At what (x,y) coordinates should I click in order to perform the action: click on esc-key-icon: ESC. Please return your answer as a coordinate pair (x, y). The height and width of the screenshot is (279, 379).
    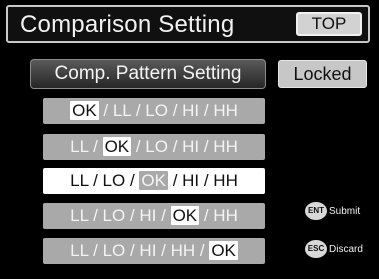
    Looking at the image, I should click on (316, 249).